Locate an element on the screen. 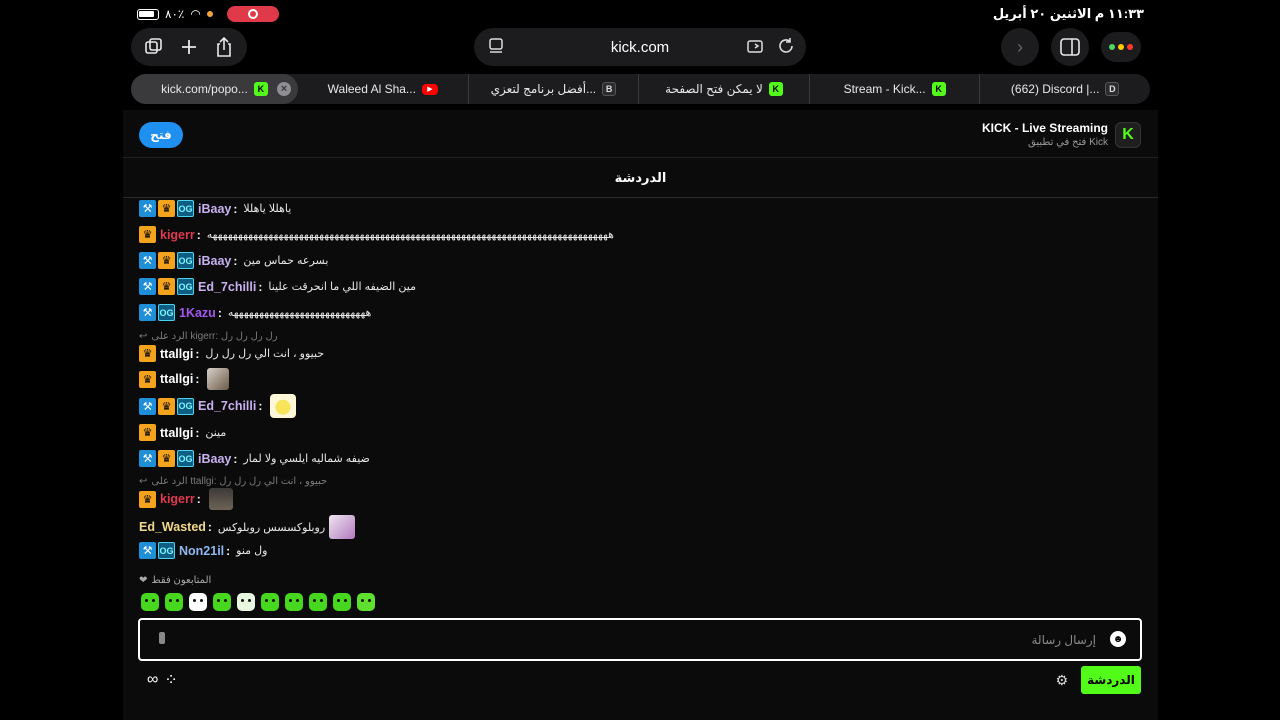 This screenshot has width=1280, height=720. character-emote-icon is located at coordinates (342, 527).